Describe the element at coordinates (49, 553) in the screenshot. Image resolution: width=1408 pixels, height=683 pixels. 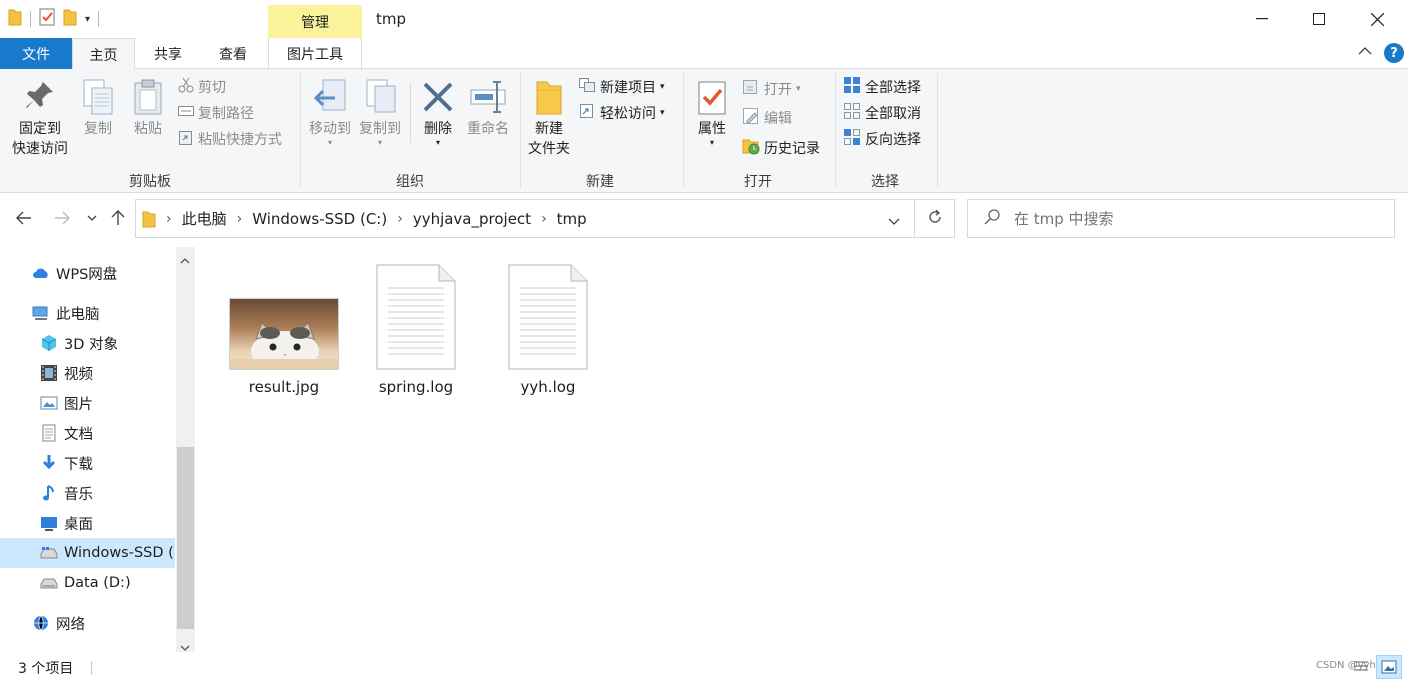
I see `drive-icon` at that location.